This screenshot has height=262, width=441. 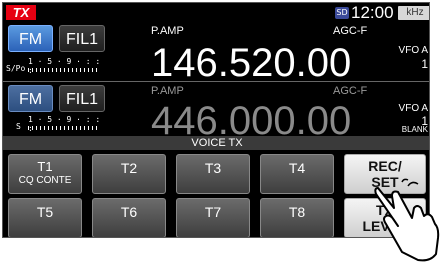 I want to click on filter-button-main: FIL1, so click(x=82, y=38).